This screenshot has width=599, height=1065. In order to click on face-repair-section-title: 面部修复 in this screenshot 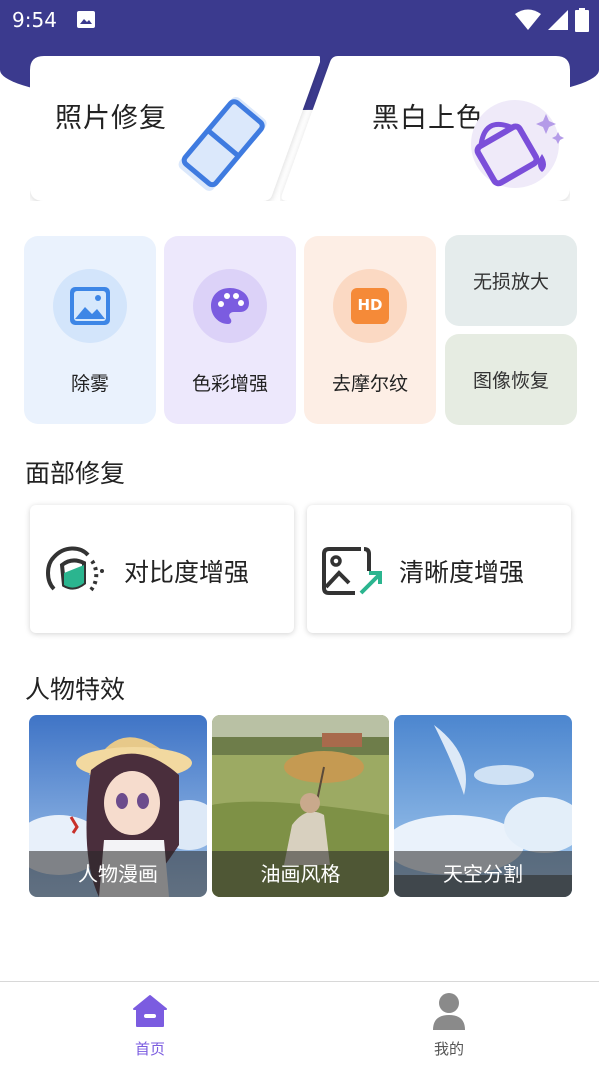, I will do `click(75, 473)`.